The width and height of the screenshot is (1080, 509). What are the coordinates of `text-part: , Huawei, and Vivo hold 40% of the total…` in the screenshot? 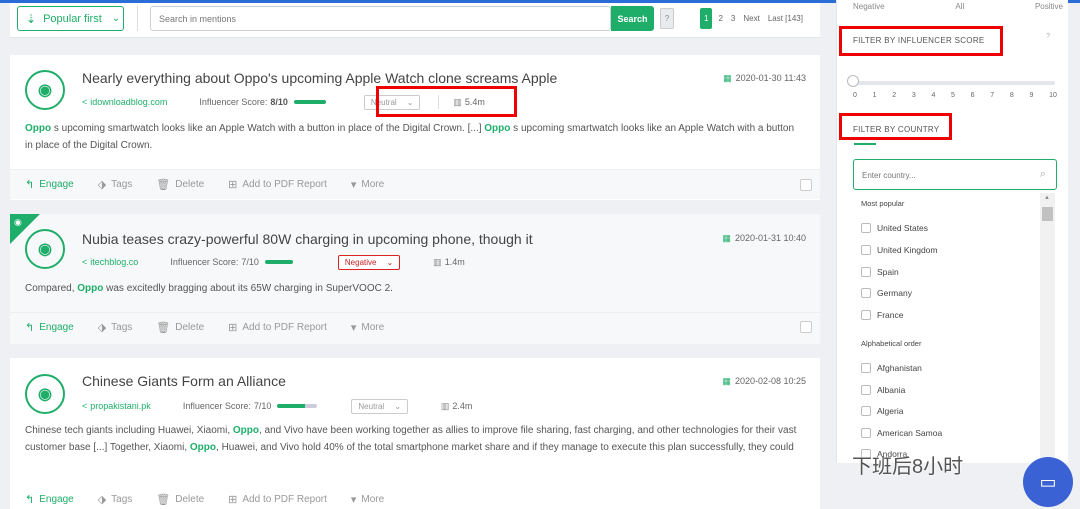 It's located at (505, 447).